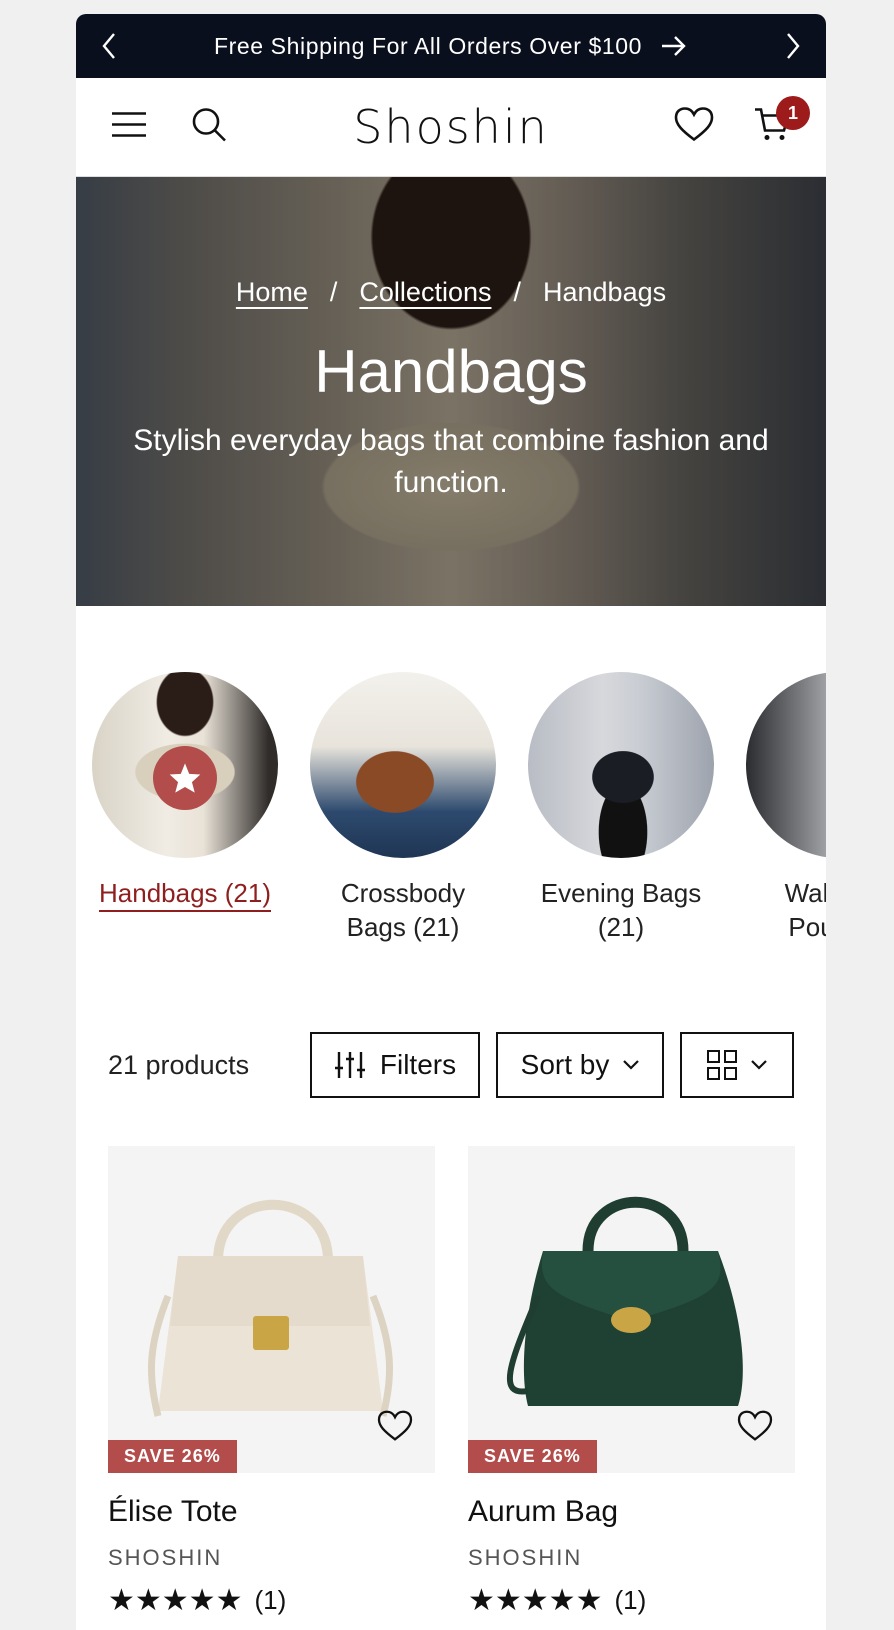 The height and width of the screenshot is (1630, 894). I want to click on chevron-left-icon, so click(108, 46).